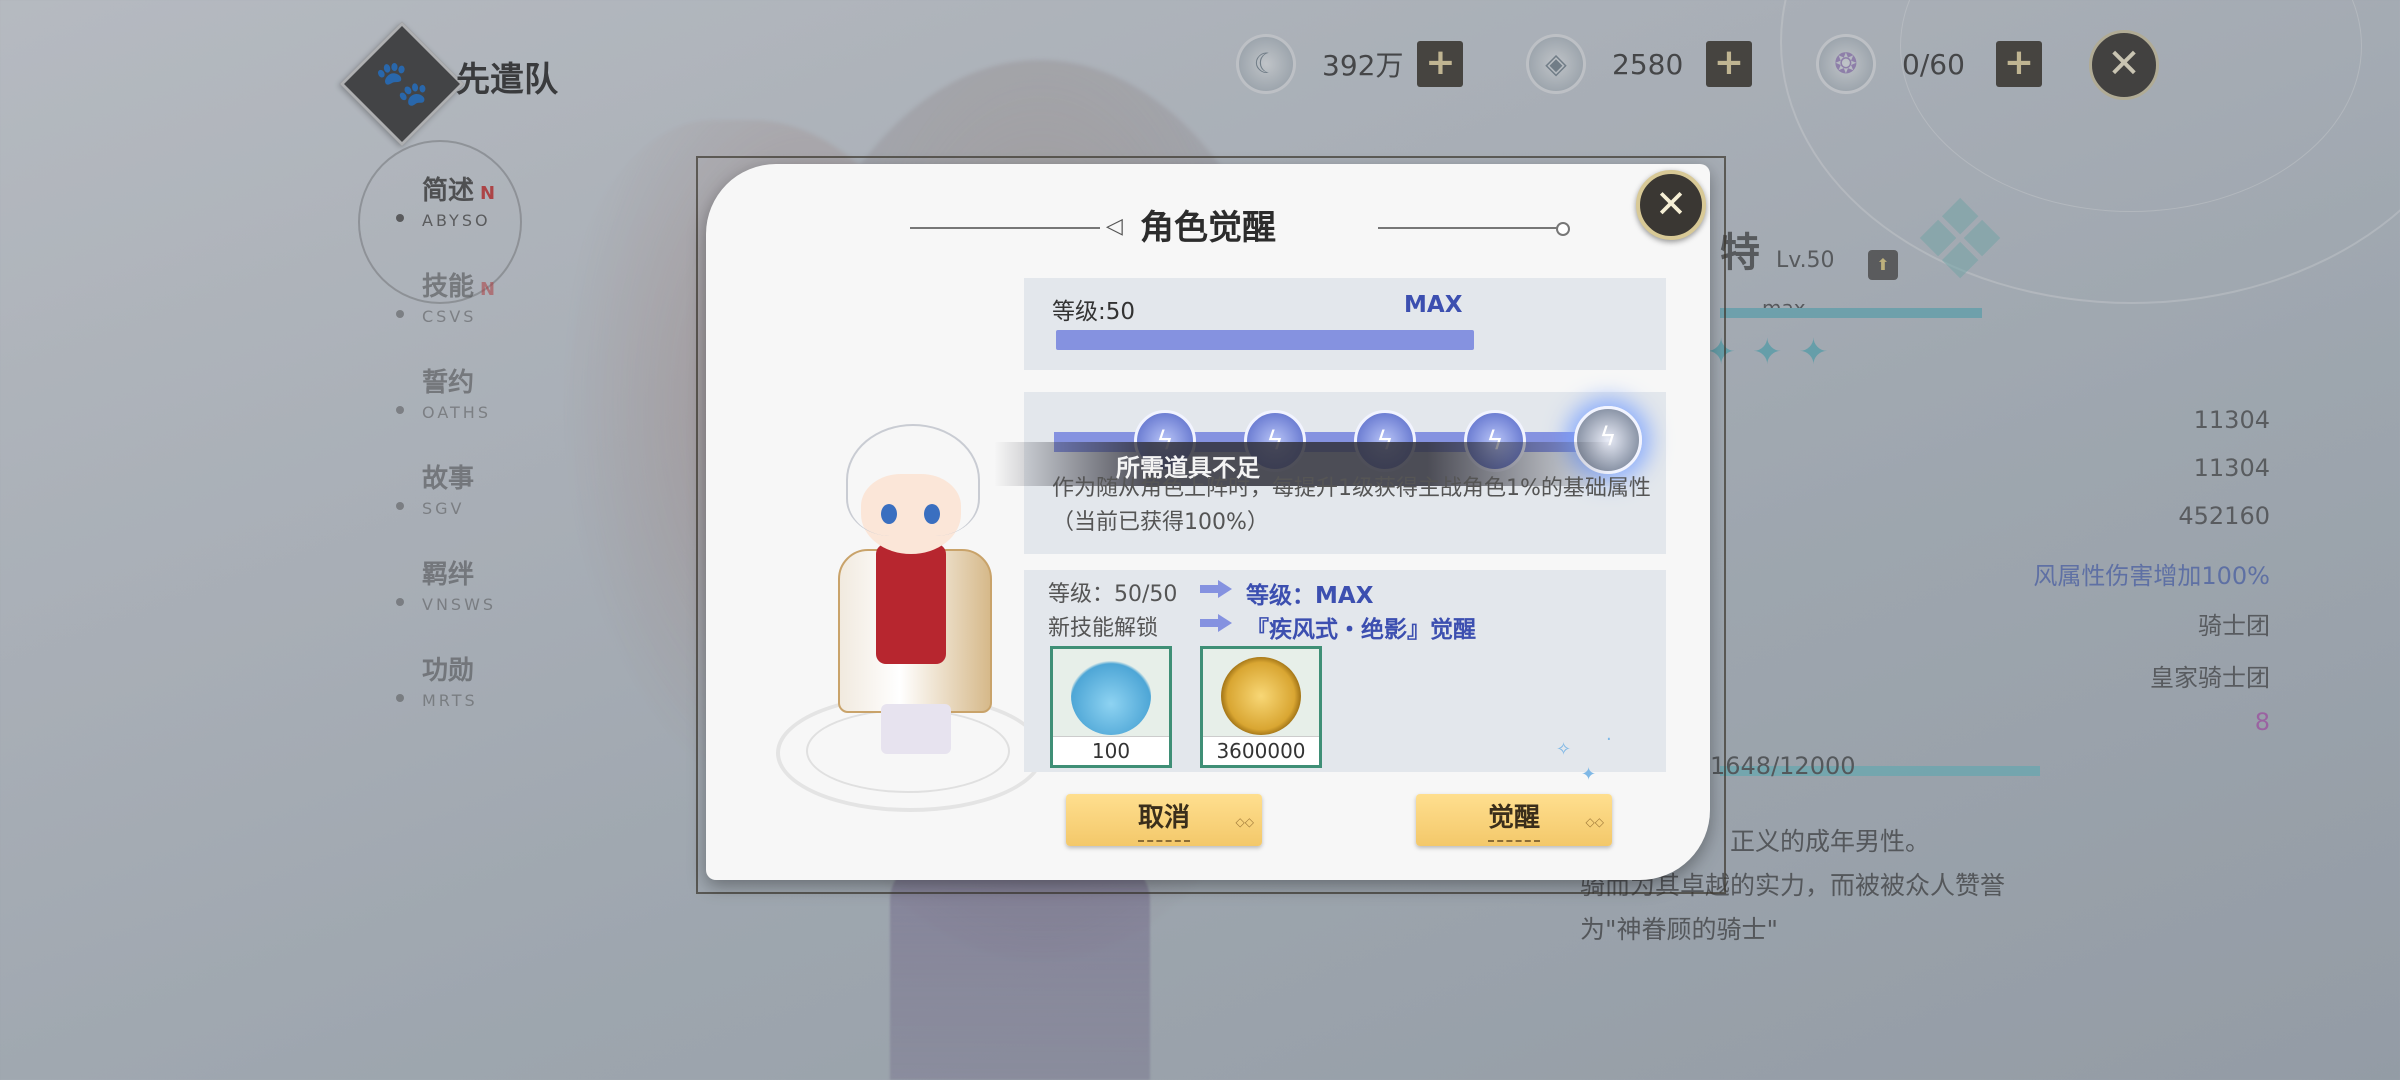  I want to click on cancel-label: 取消, so click(1163, 818).